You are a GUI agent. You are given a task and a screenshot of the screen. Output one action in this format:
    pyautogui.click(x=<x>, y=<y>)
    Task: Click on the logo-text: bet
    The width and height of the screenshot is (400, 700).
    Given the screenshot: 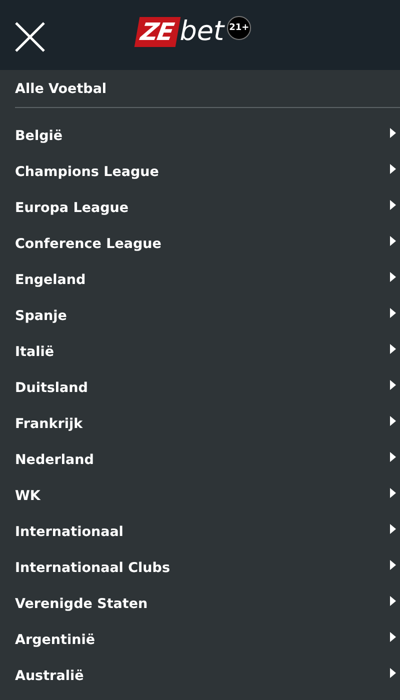 What is the action you would take?
    pyautogui.click(x=202, y=32)
    